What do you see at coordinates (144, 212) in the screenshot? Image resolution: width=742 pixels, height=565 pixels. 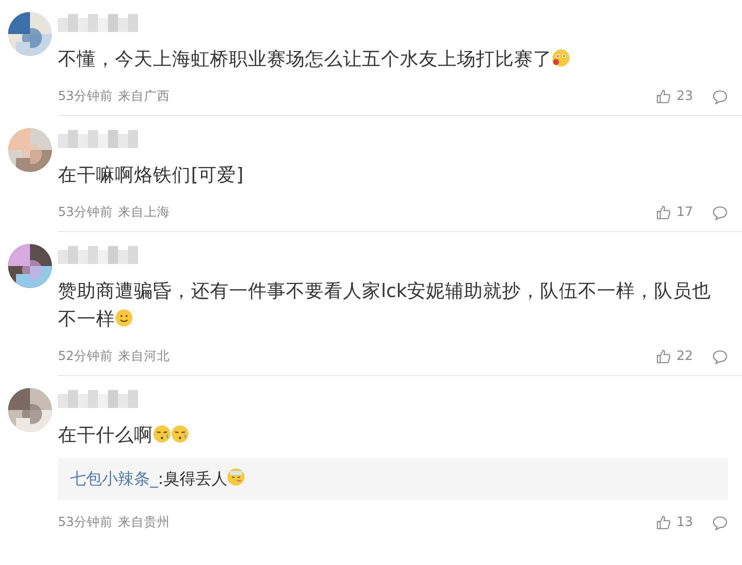 I see `comment-location: 来自上海` at bounding box center [144, 212].